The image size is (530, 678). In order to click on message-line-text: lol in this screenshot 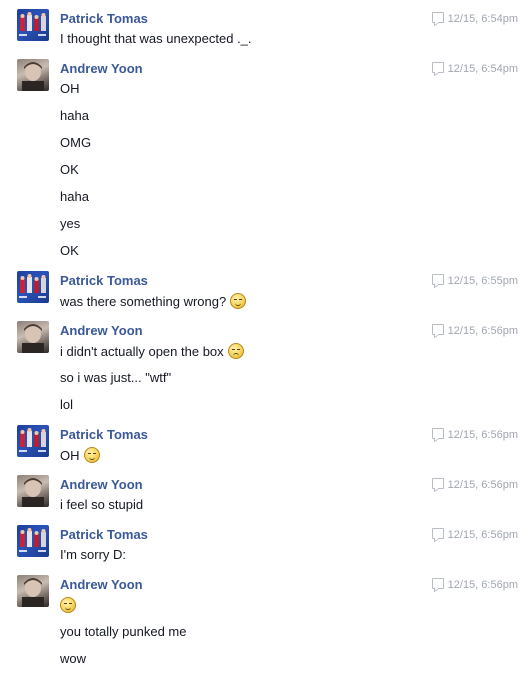, I will do `click(67, 404)`.